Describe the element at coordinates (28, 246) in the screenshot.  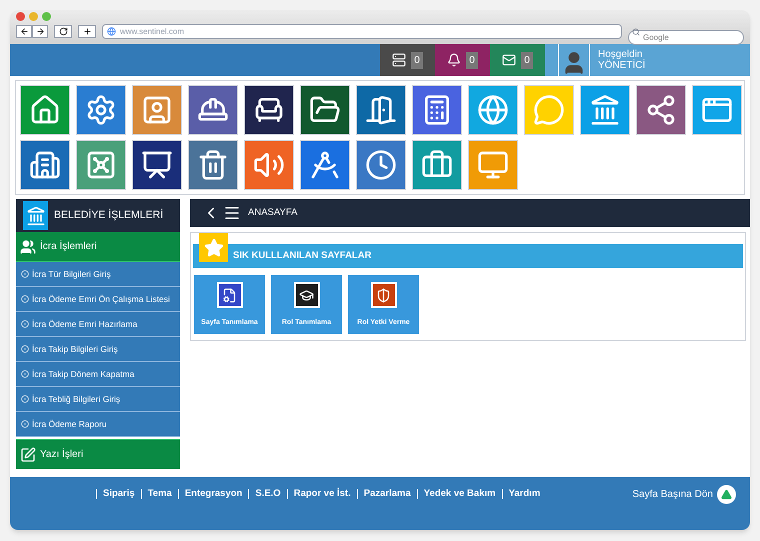
I see `people-icon` at that location.